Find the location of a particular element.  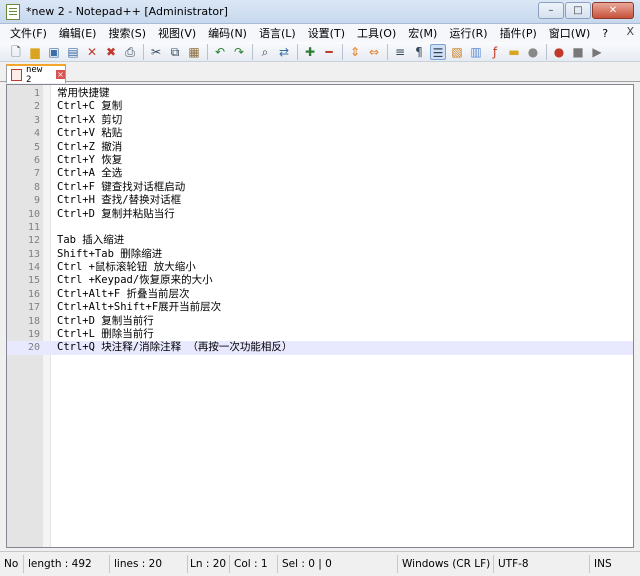

editor-line: 13 Shift+Tab 删除缩进 is located at coordinates (320, 254).